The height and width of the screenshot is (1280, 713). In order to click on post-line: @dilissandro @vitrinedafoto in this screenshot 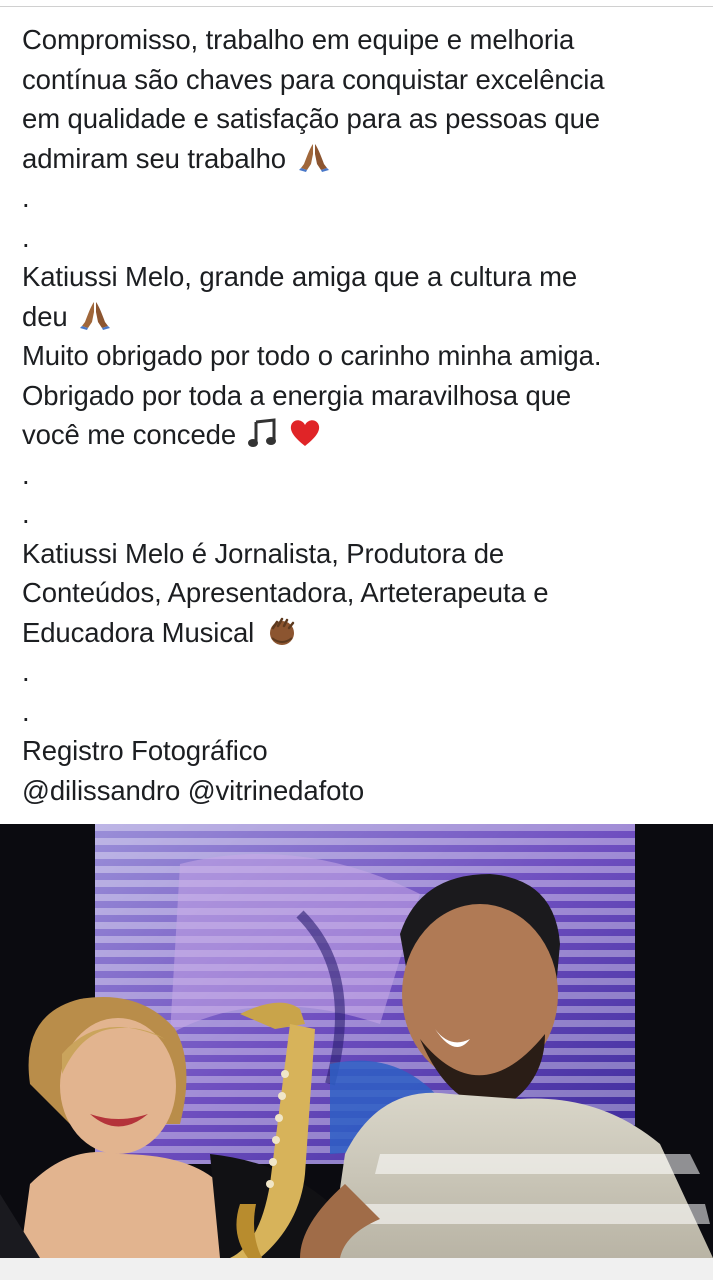, I will do `click(362, 791)`.